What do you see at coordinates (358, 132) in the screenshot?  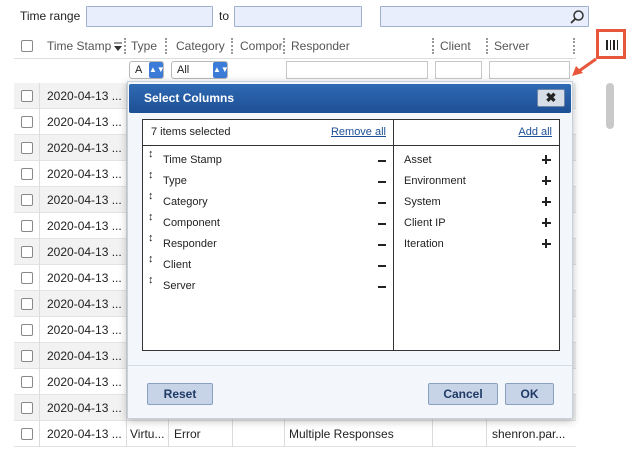 I see `remove-all-link: Remove all` at bounding box center [358, 132].